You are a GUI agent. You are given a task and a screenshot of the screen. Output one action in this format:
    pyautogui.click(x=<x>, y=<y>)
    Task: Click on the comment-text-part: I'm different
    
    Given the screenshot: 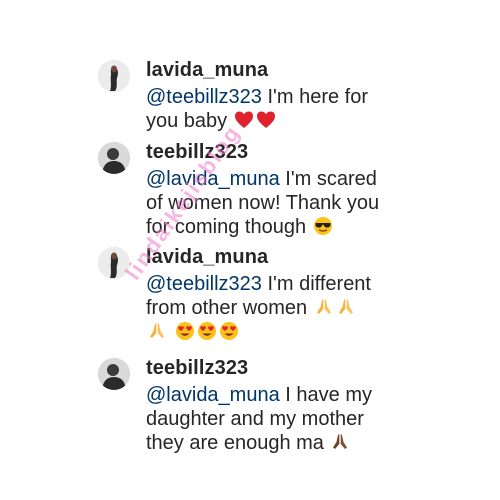 What is the action you would take?
    pyautogui.click(x=316, y=284)
    